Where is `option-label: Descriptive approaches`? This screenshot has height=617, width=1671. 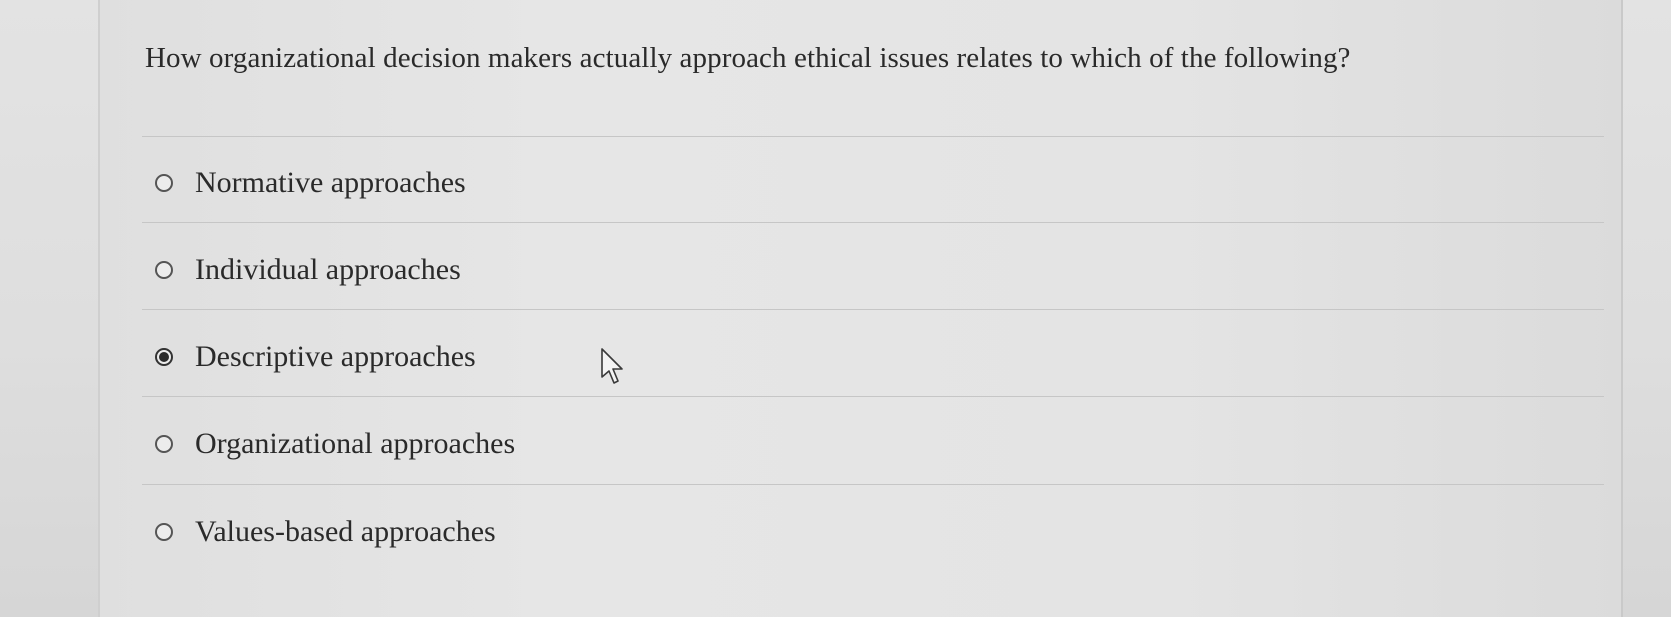 option-label: Descriptive approaches is located at coordinates (335, 356).